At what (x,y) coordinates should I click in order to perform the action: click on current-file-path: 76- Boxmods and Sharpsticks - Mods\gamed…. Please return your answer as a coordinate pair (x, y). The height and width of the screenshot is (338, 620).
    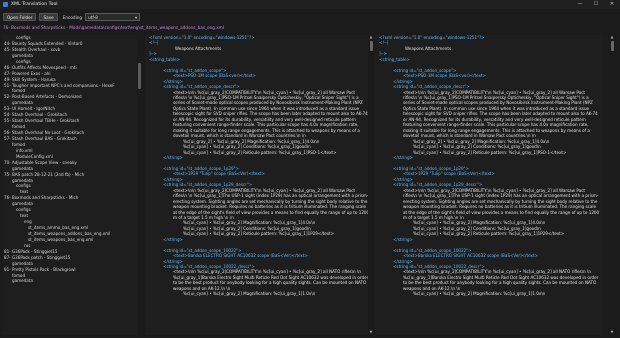
    Looking at the image, I should click on (114, 27).